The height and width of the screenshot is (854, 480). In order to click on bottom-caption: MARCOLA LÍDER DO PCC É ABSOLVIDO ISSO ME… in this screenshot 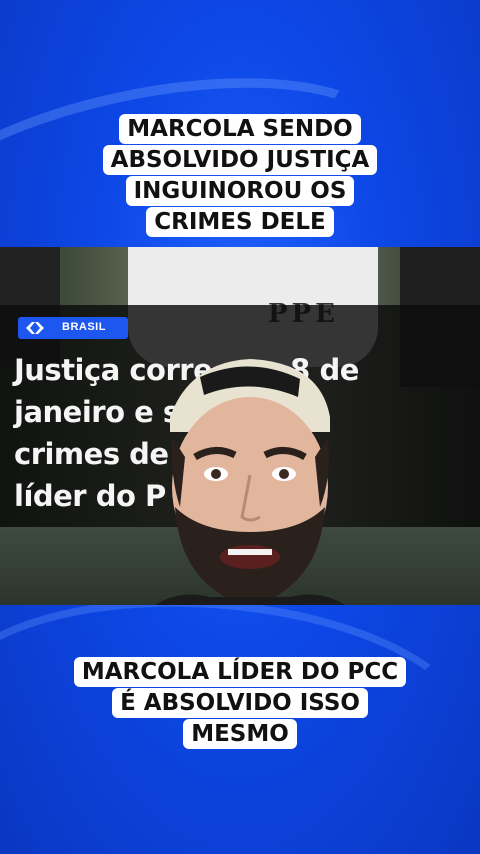, I will do `click(240, 703)`.